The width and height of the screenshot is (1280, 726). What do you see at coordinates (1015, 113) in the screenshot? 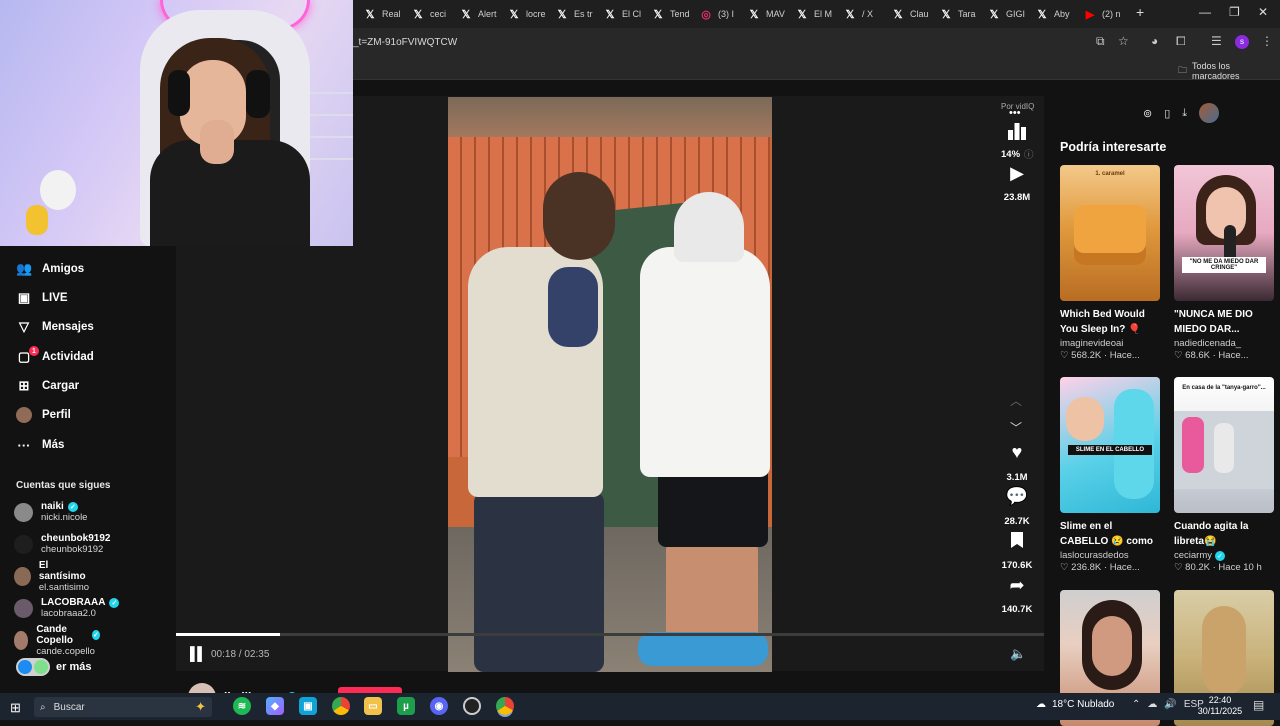
I see `more-options-icon: •••` at bounding box center [1015, 113].